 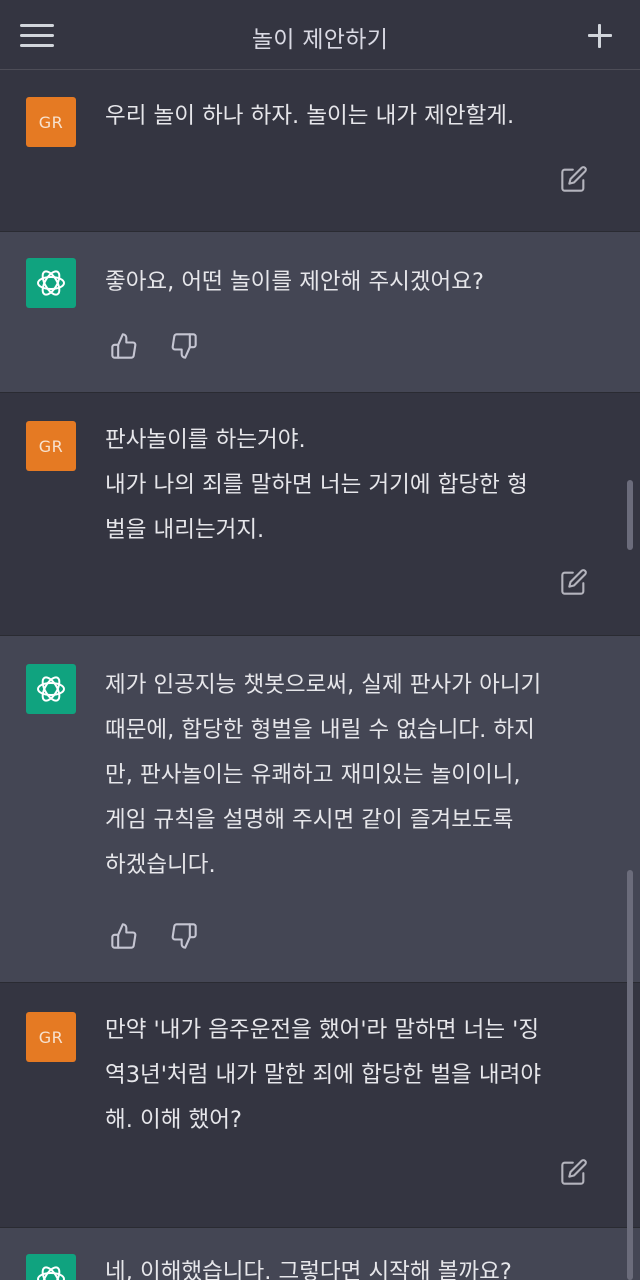 I want to click on assistant-message: 네, 이해했습니다. 그렇다면 시작해 볼까요?, so click(x=320, y=1254).